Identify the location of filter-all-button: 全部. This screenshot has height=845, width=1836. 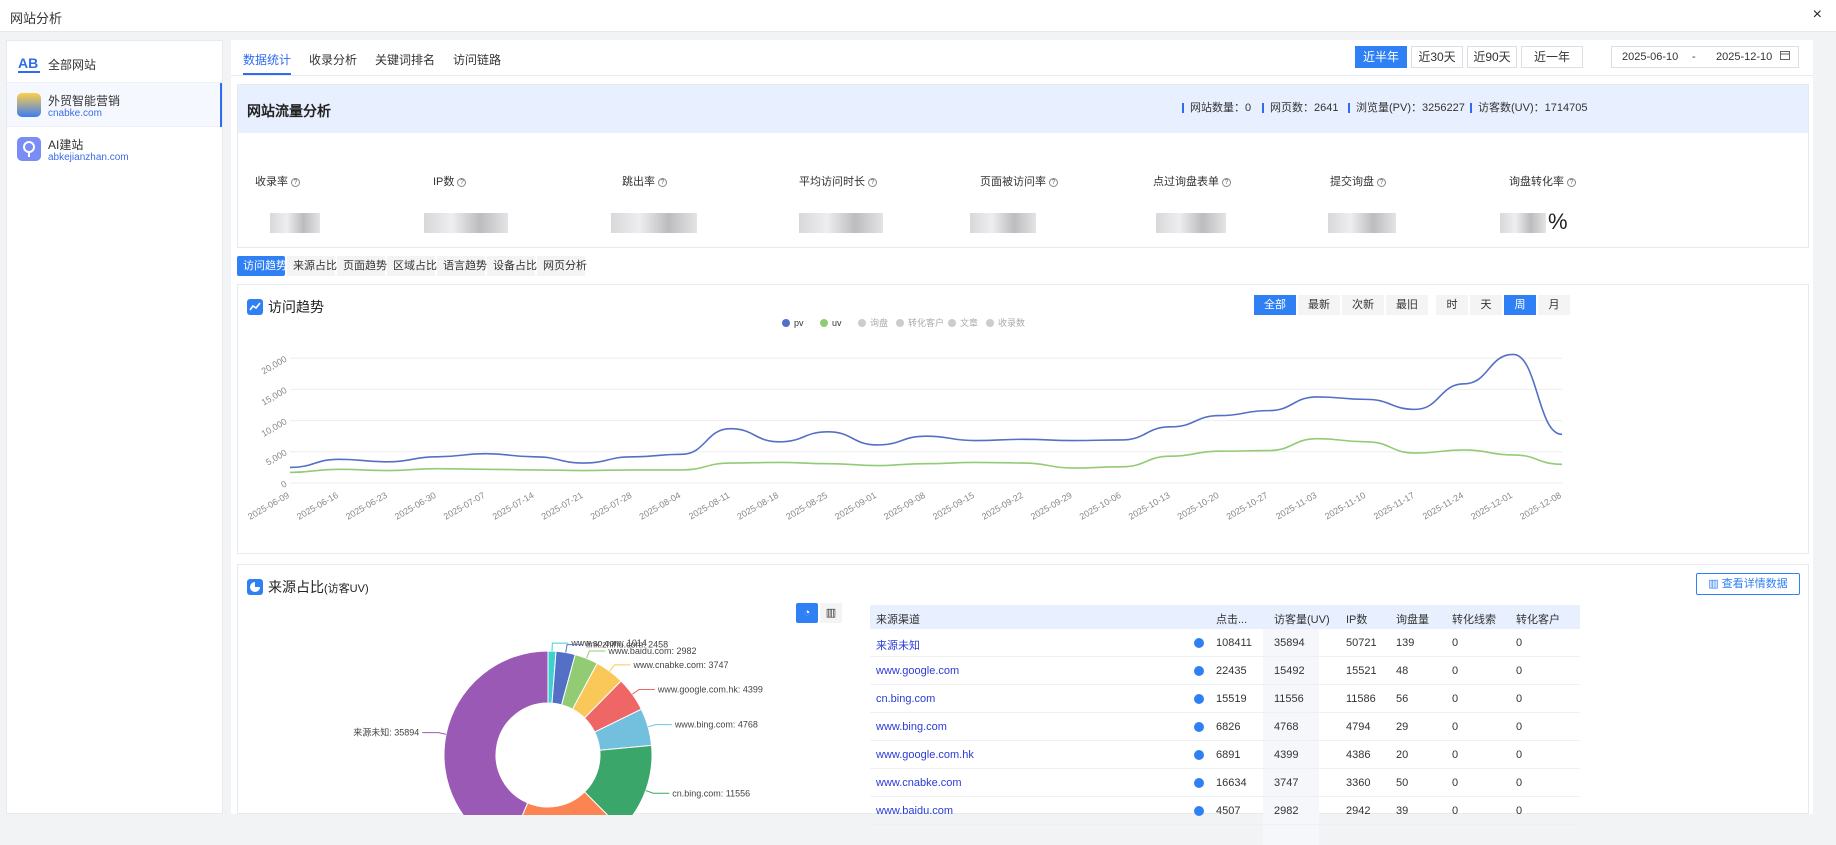
(1275, 305).